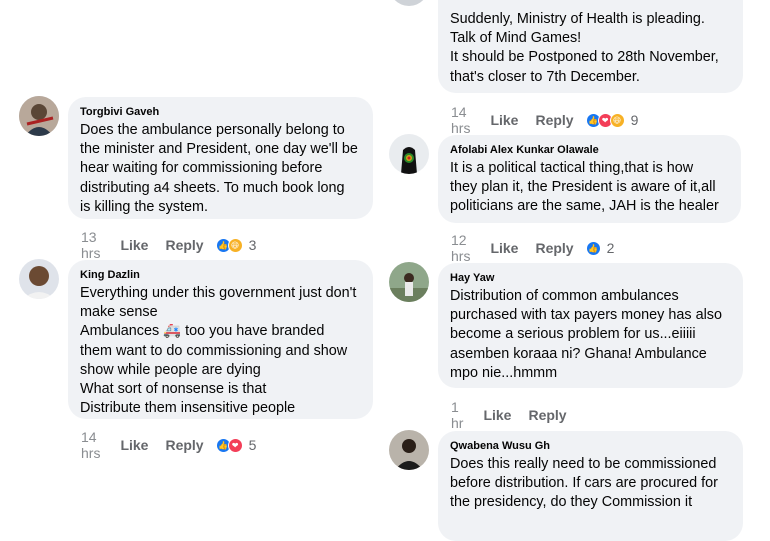 This screenshot has height=541, width=770. I want to click on comment-author: King Dazlin, so click(220, 275).